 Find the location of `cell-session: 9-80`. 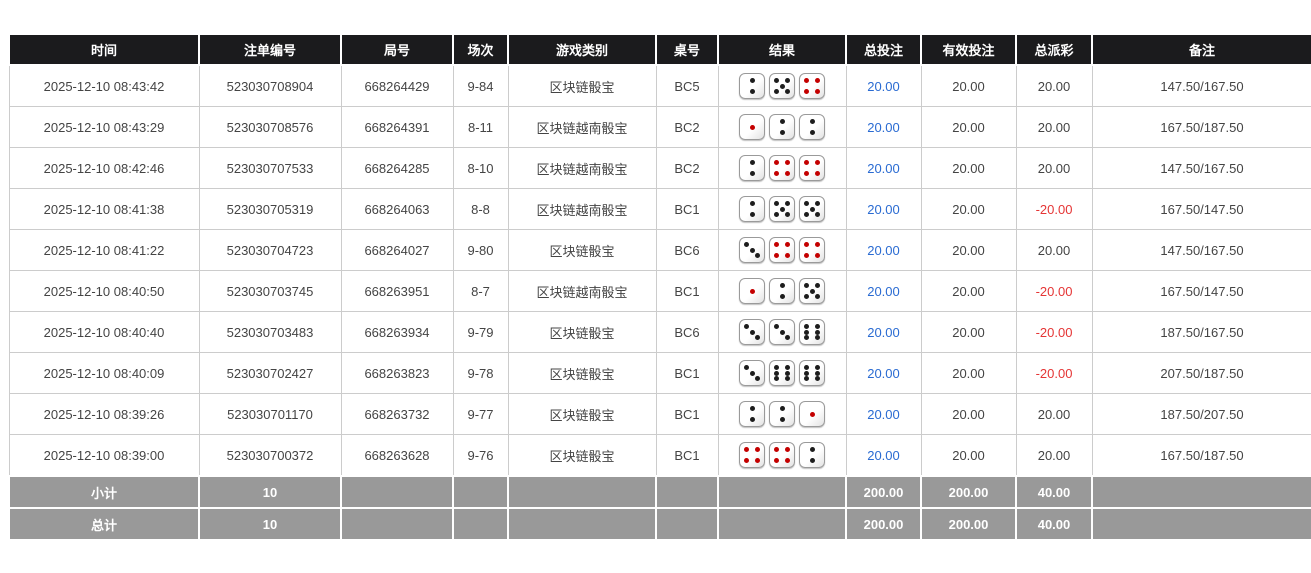

cell-session: 9-80 is located at coordinates (480, 250).